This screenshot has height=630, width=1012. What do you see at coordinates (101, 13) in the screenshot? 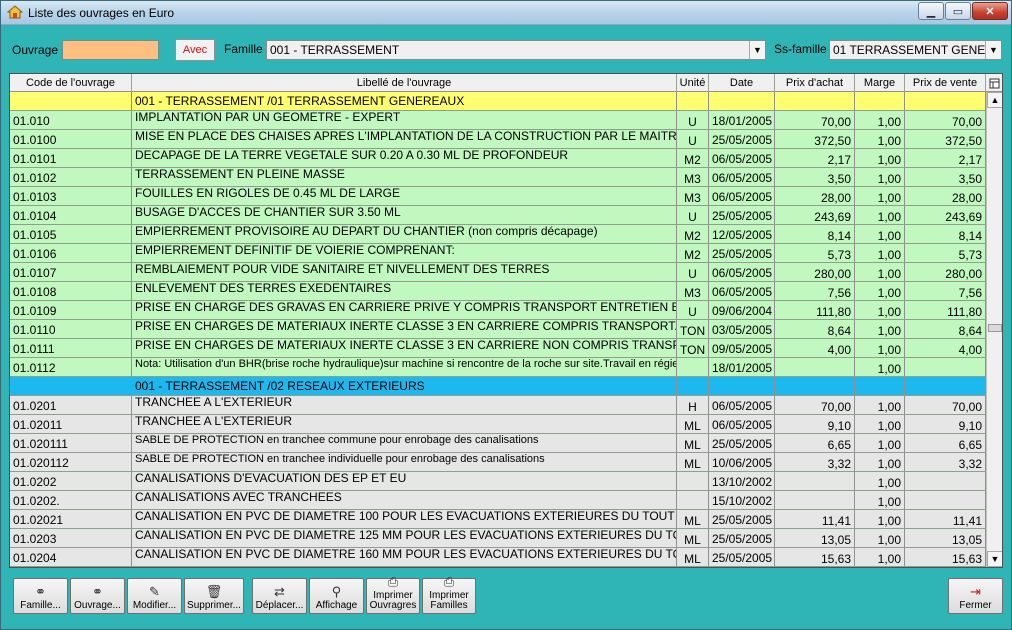
I see `window-title: Liste des ouvrages en Euro` at bounding box center [101, 13].